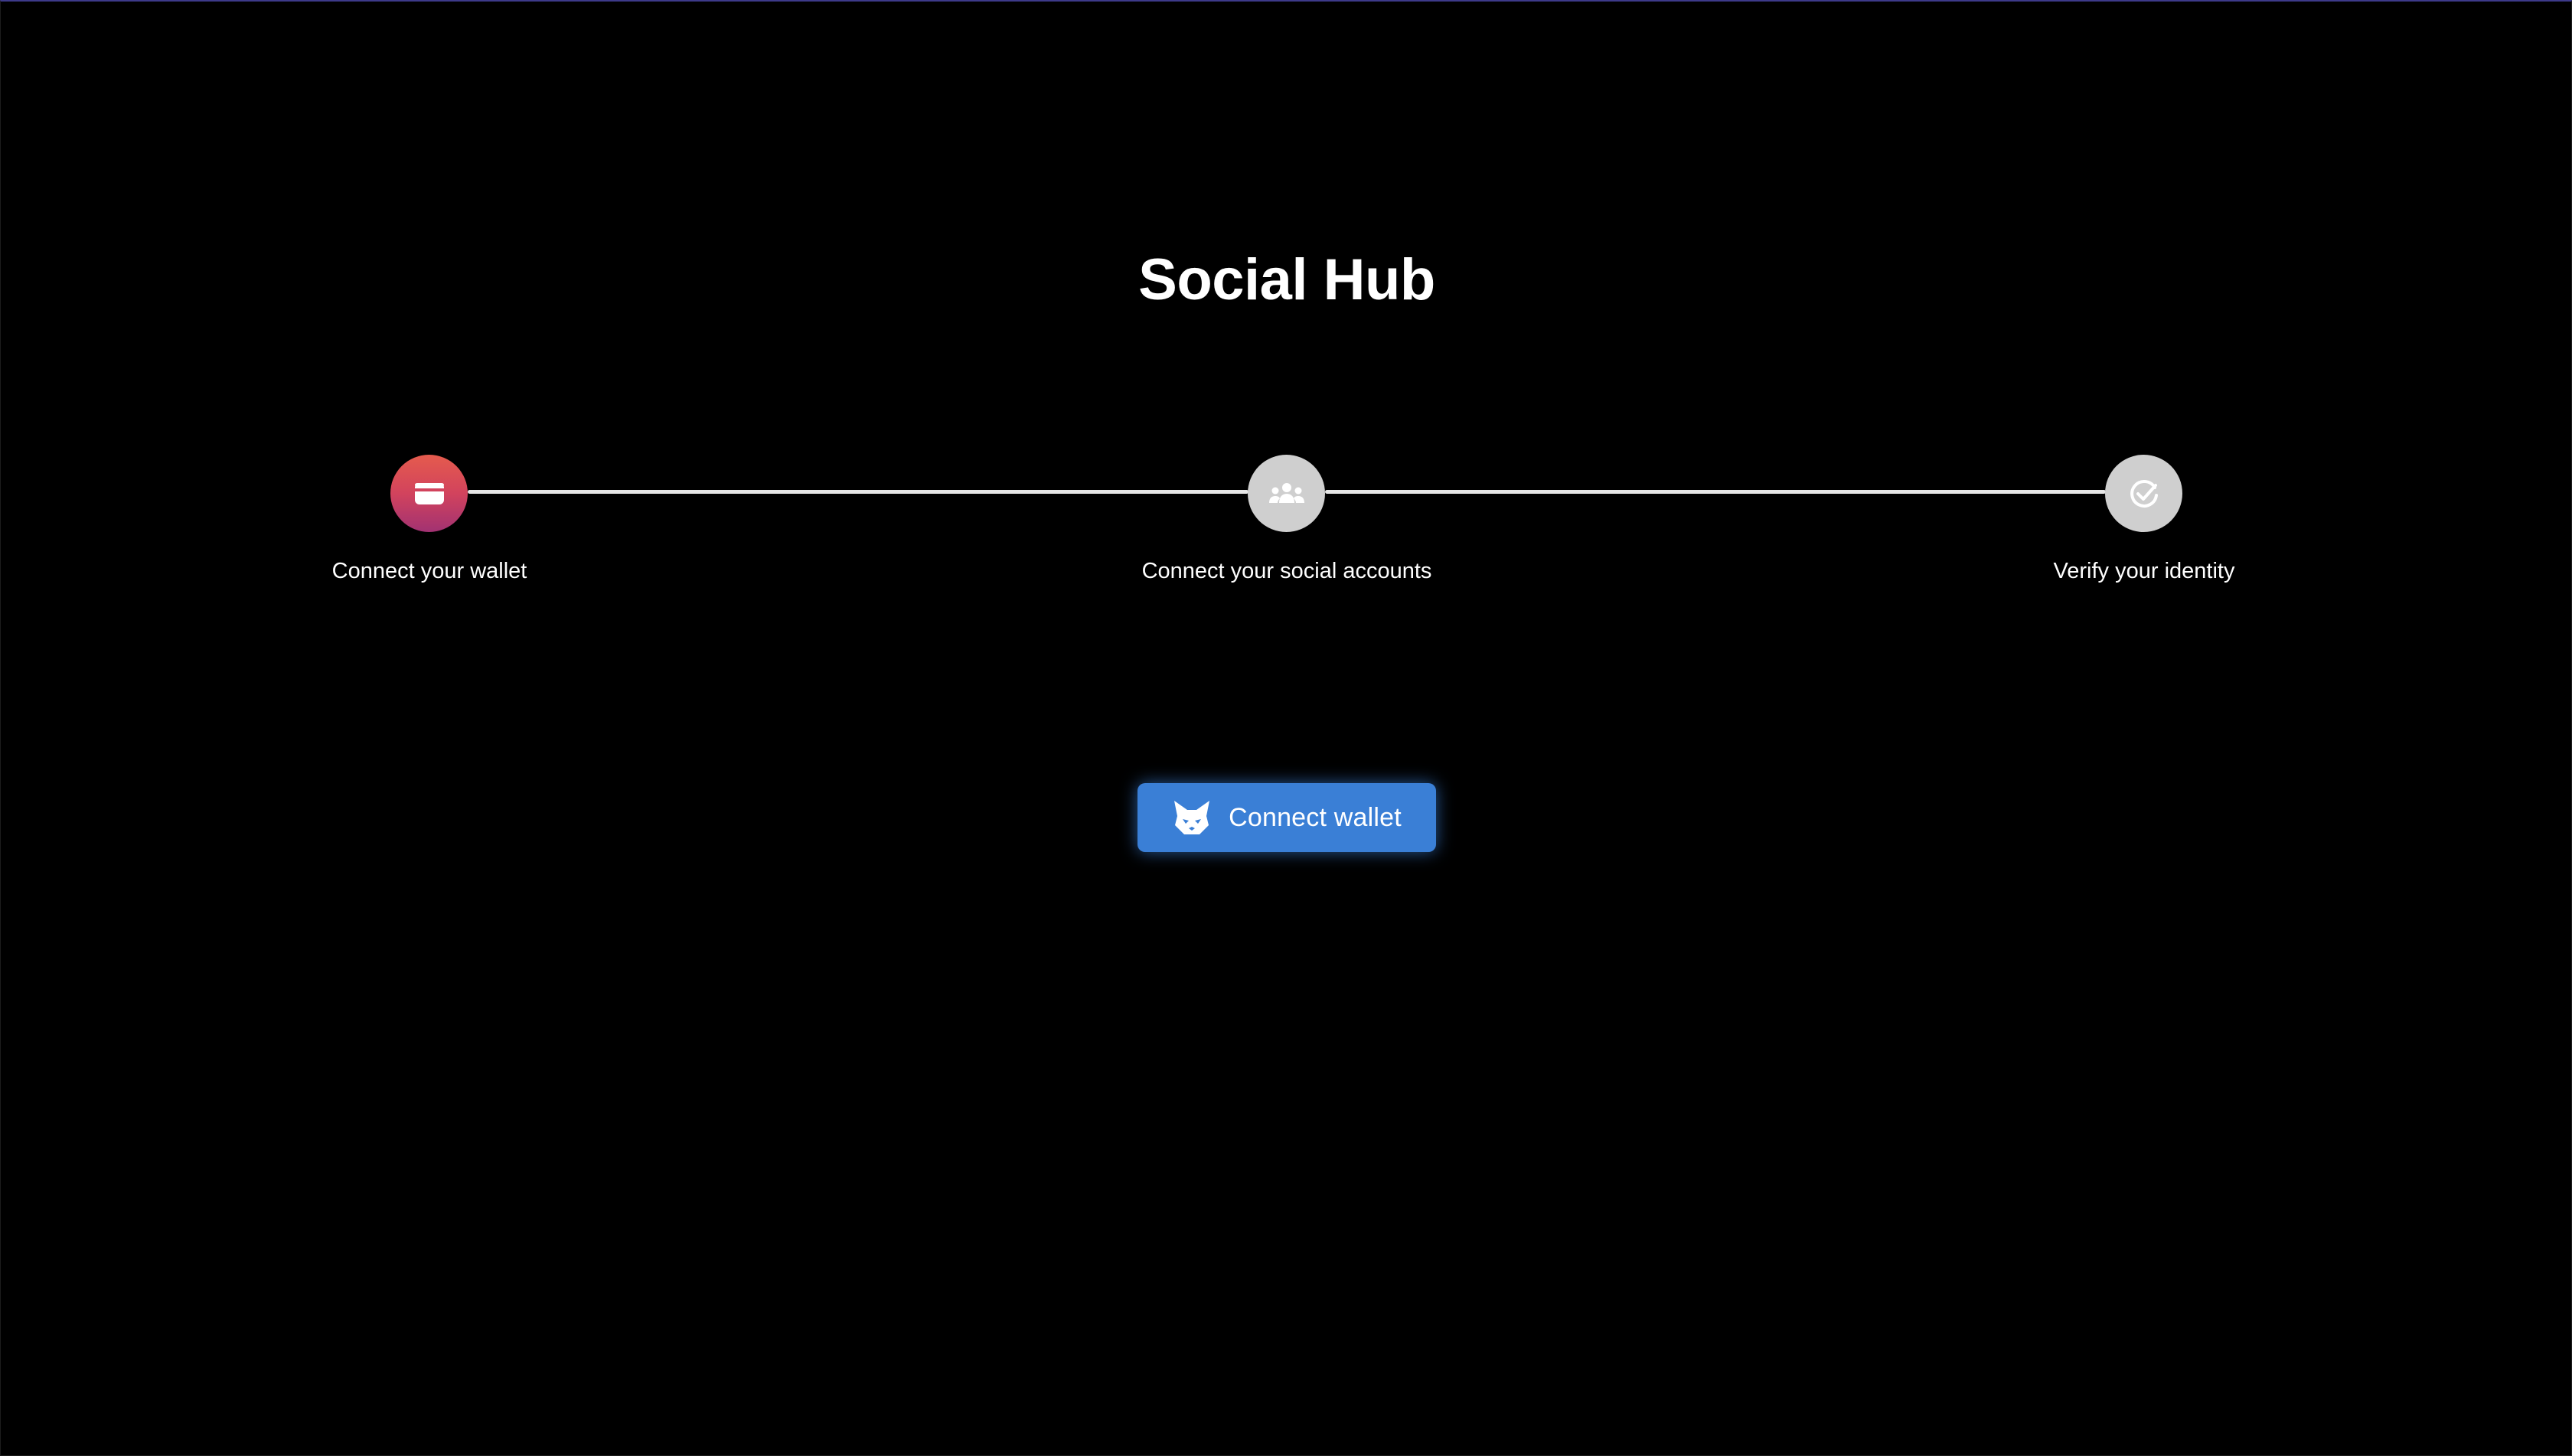 This screenshot has width=2572, height=1456. Describe the element at coordinates (1286, 571) in the screenshot. I see `step-2-label: Connect your social accounts` at that location.